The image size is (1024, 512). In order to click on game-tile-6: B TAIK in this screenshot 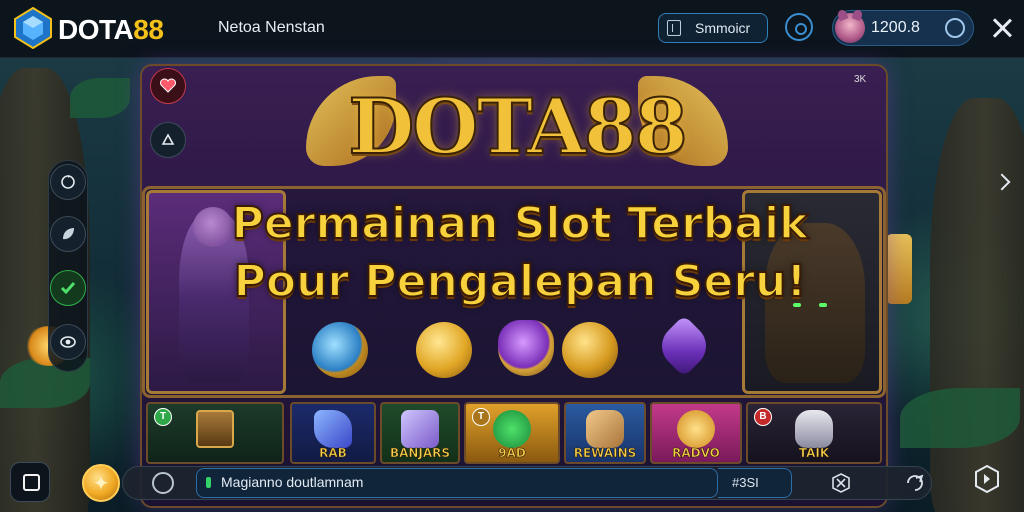, I will do `click(814, 433)`.